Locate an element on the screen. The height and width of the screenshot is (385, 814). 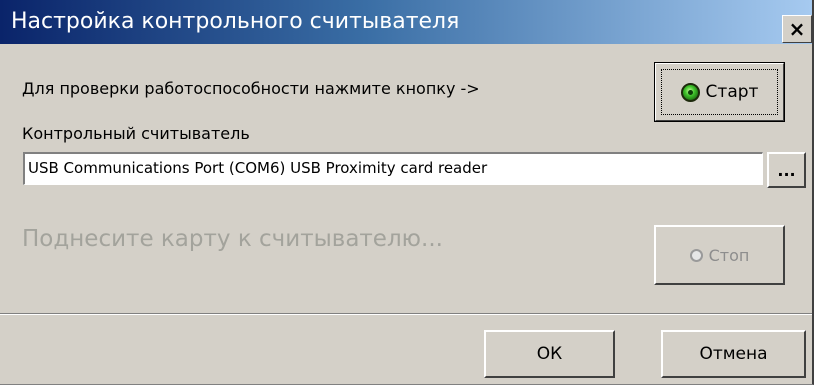
grey-led-icon is located at coordinates (696, 255).